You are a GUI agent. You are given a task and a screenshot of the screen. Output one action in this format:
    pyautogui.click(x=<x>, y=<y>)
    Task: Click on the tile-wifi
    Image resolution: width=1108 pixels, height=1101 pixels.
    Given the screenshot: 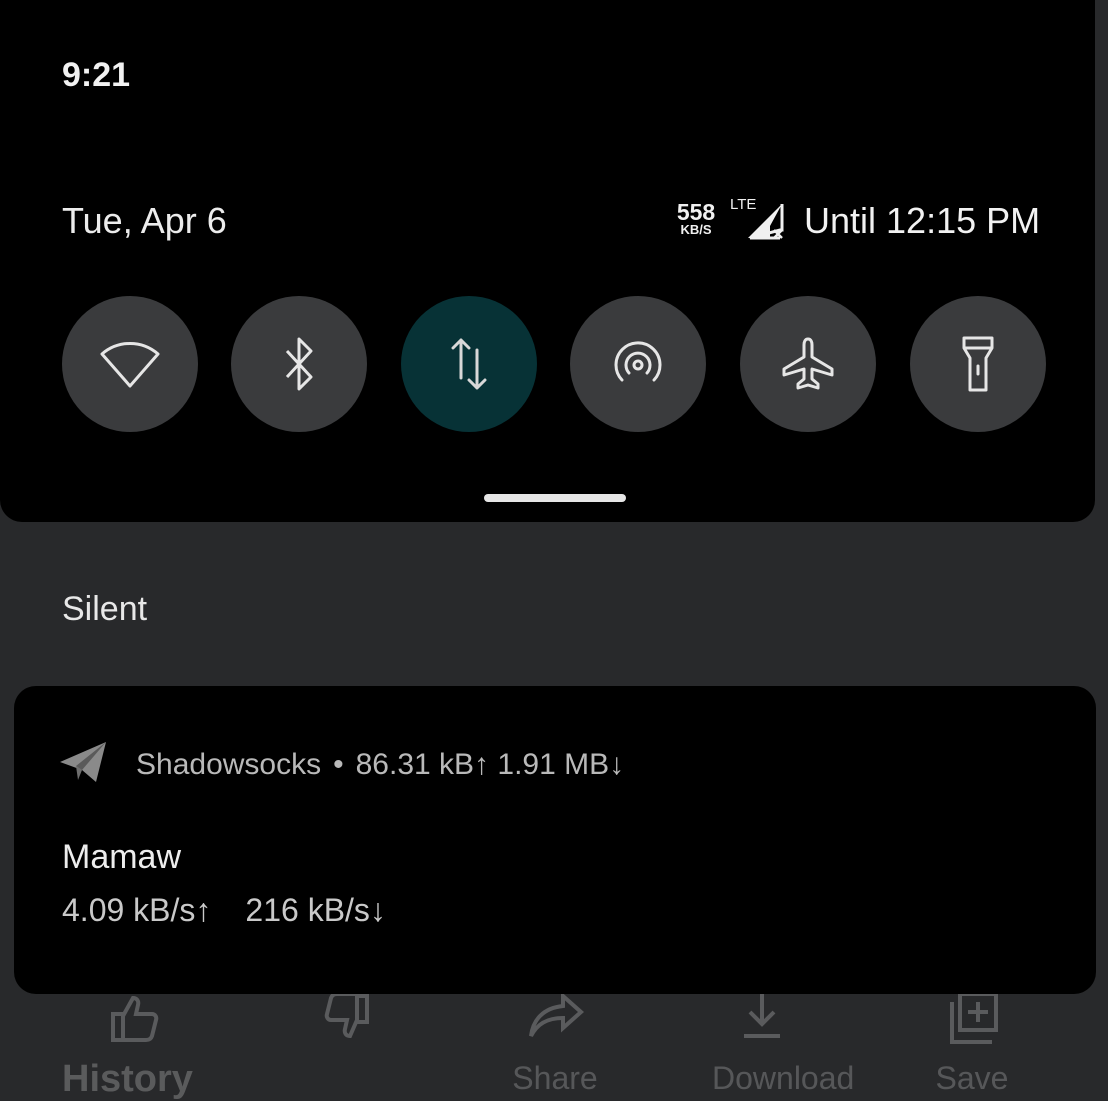 What is the action you would take?
    pyautogui.click(x=130, y=364)
    